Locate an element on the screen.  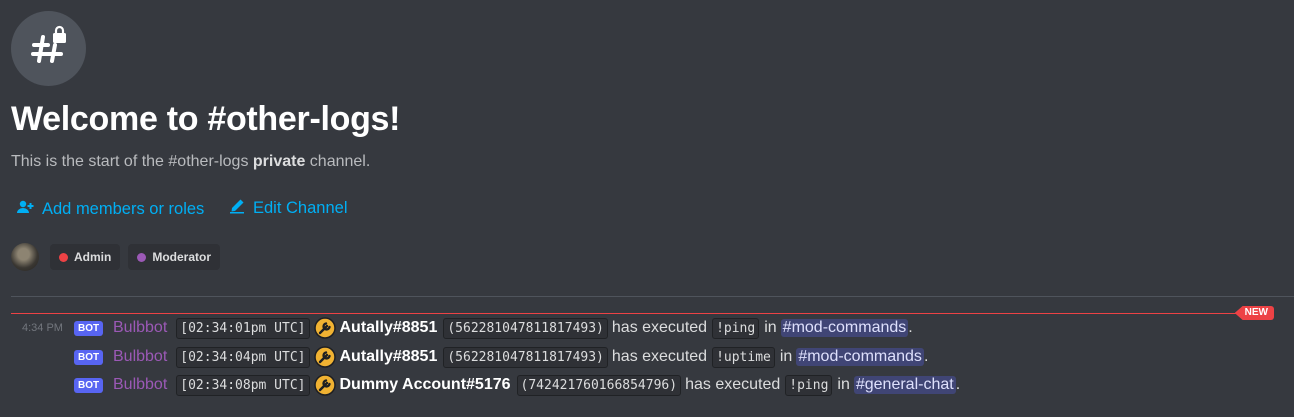
new-messages-badge: NEW is located at coordinates (1254, 313).